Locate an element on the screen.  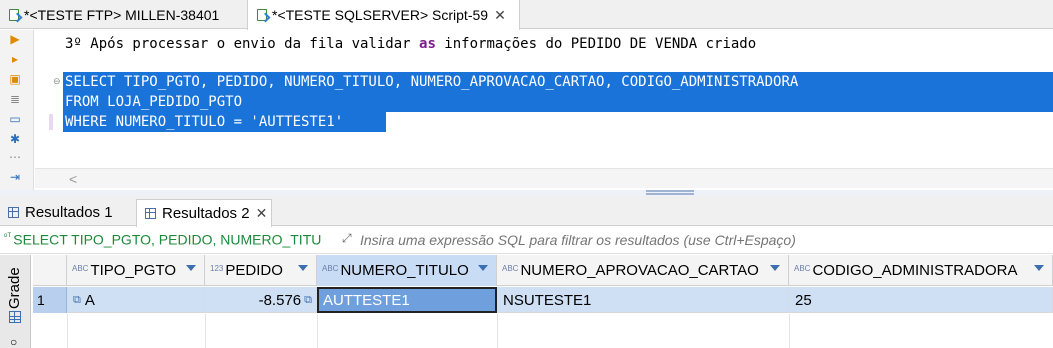
editor-tab-teste-ftp: *<TESTE FTP> MILLEN-38401 is located at coordinates (123, 14).